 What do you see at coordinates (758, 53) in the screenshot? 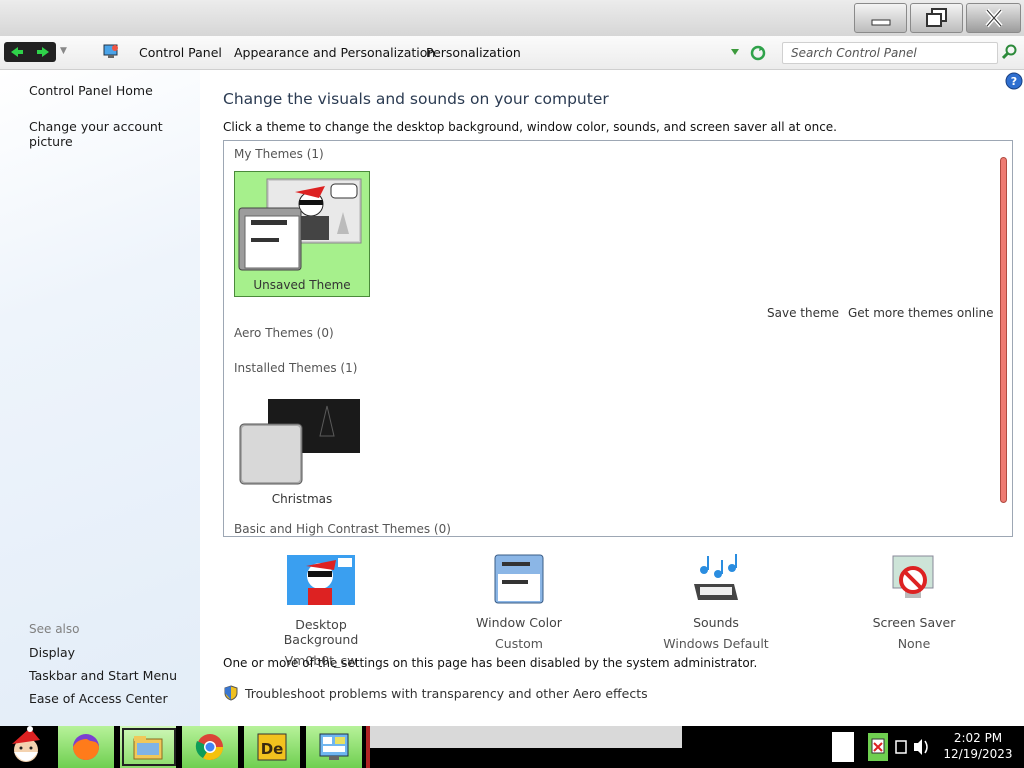
I see `refresh-icon` at bounding box center [758, 53].